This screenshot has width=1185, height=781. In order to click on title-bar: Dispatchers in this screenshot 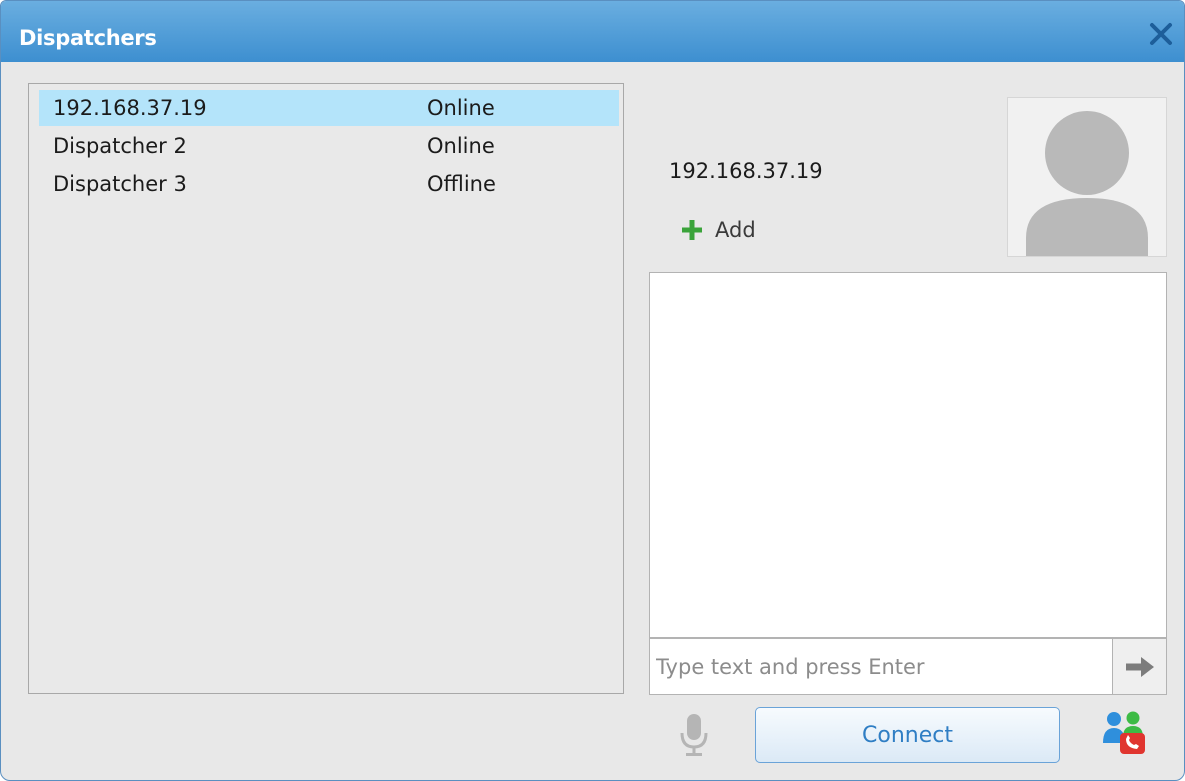, I will do `click(592, 31)`.